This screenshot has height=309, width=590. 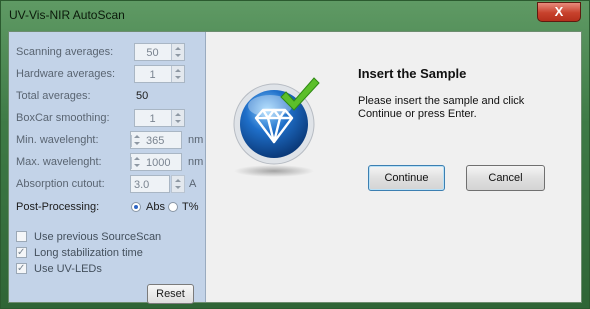 I want to click on hardware-averages-value: 1, so click(x=152, y=75).